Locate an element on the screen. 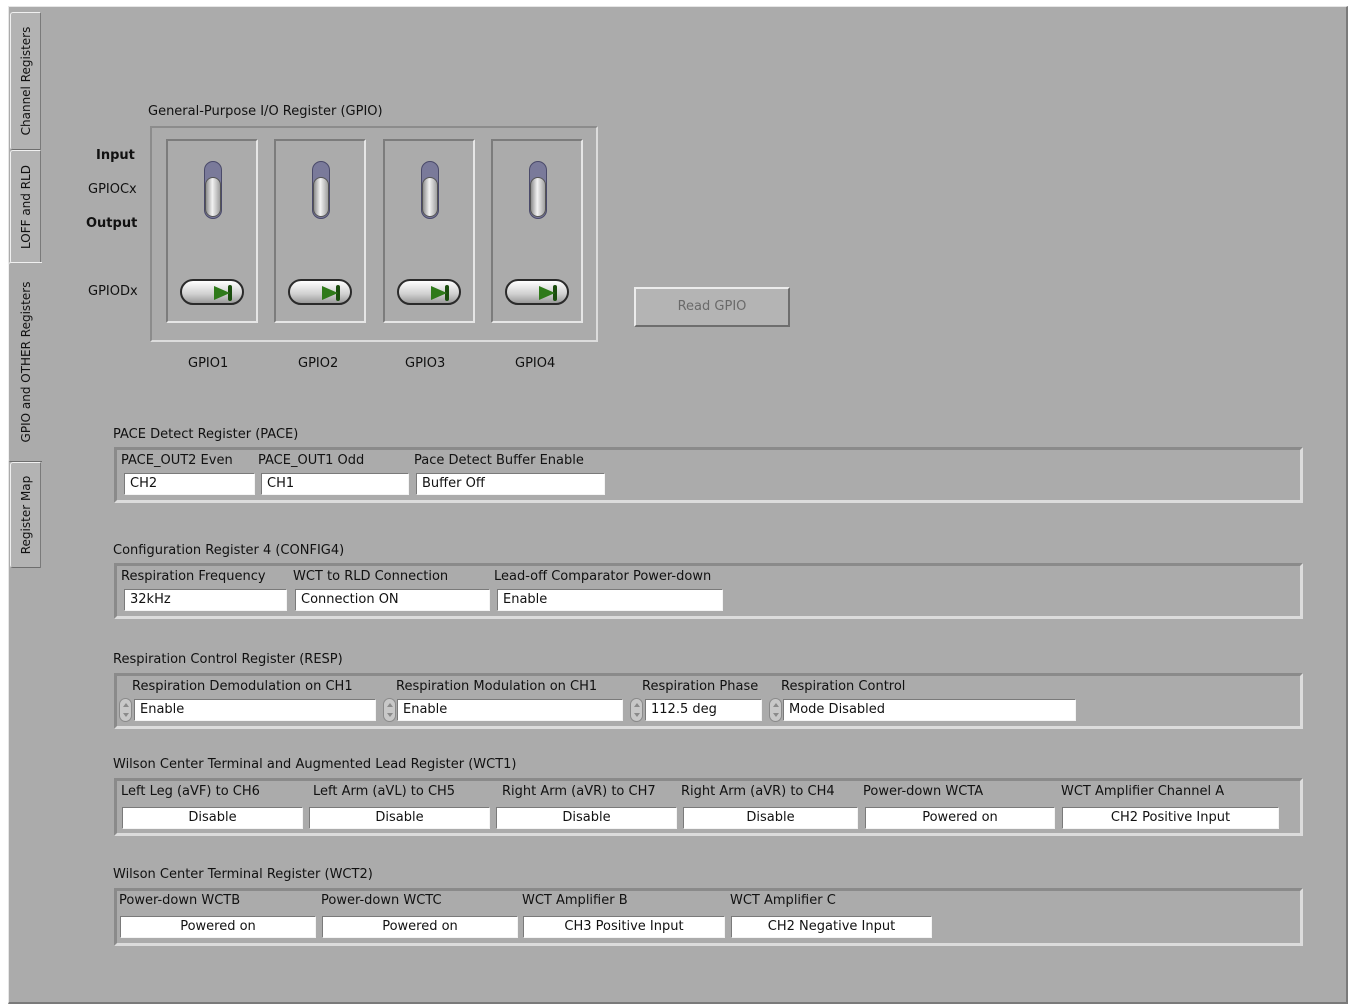 The width and height of the screenshot is (1351, 1006). right-arm-ch4-label: Right Arm (aVR) to CH4 is located at coordinates (758, 791).